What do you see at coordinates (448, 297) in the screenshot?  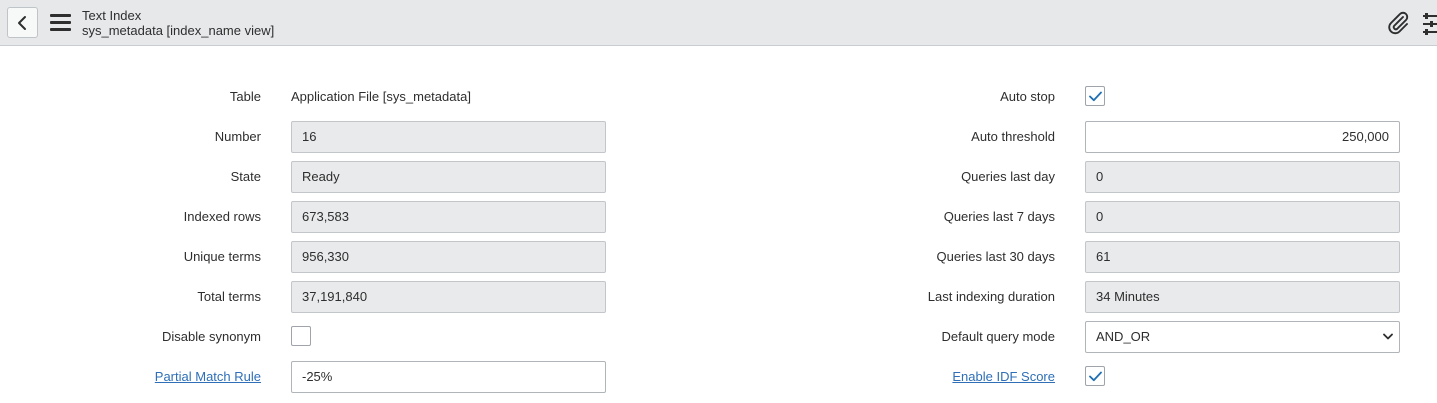 I see `total-terms-field: 37,191,840` at bounding box center [448, 297].